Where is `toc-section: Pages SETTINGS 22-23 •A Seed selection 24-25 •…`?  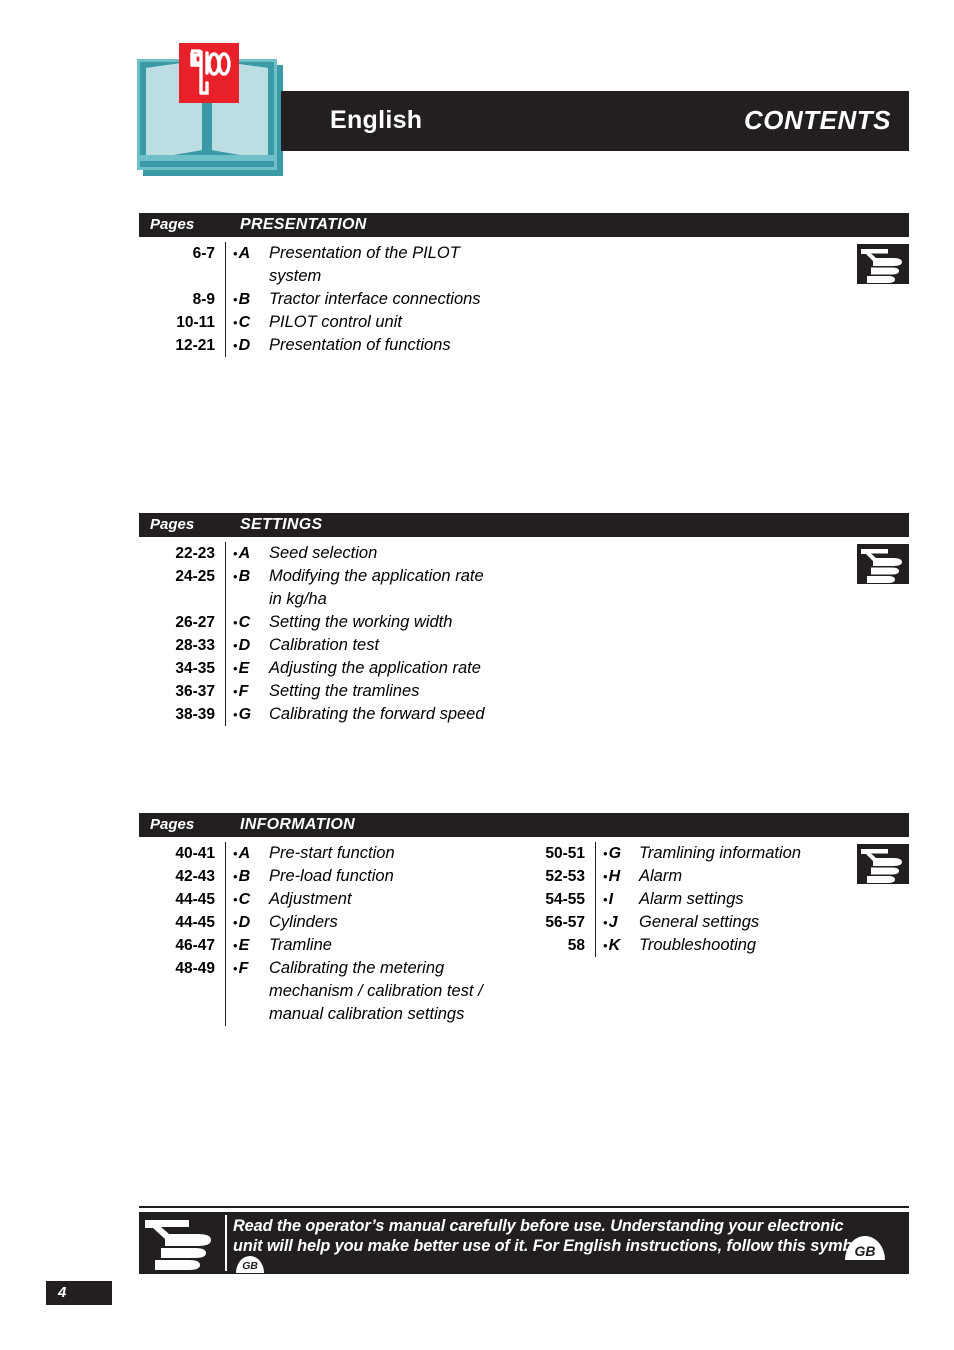
toc-section: Pages SETTINGS 22-23 •A Seed selection 24-25 •… is located at coordinates (524, 622).